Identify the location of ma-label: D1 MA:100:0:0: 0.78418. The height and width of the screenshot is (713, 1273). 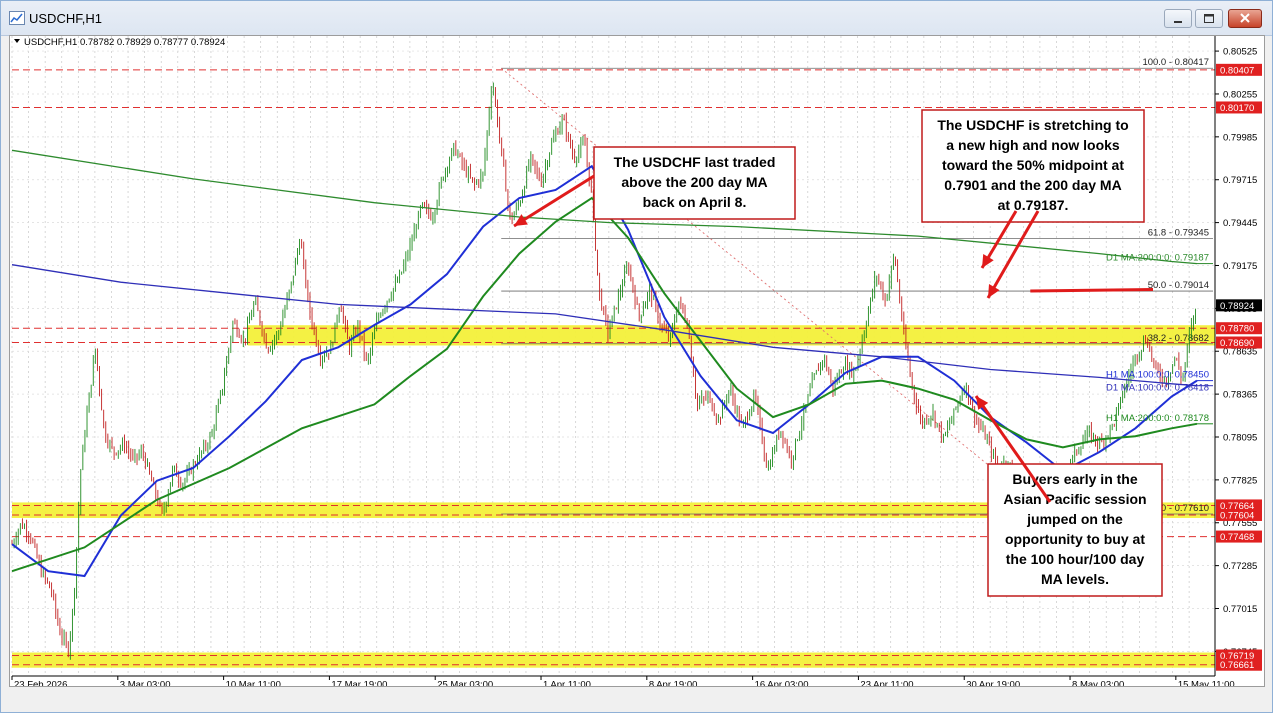
(1157, 388).